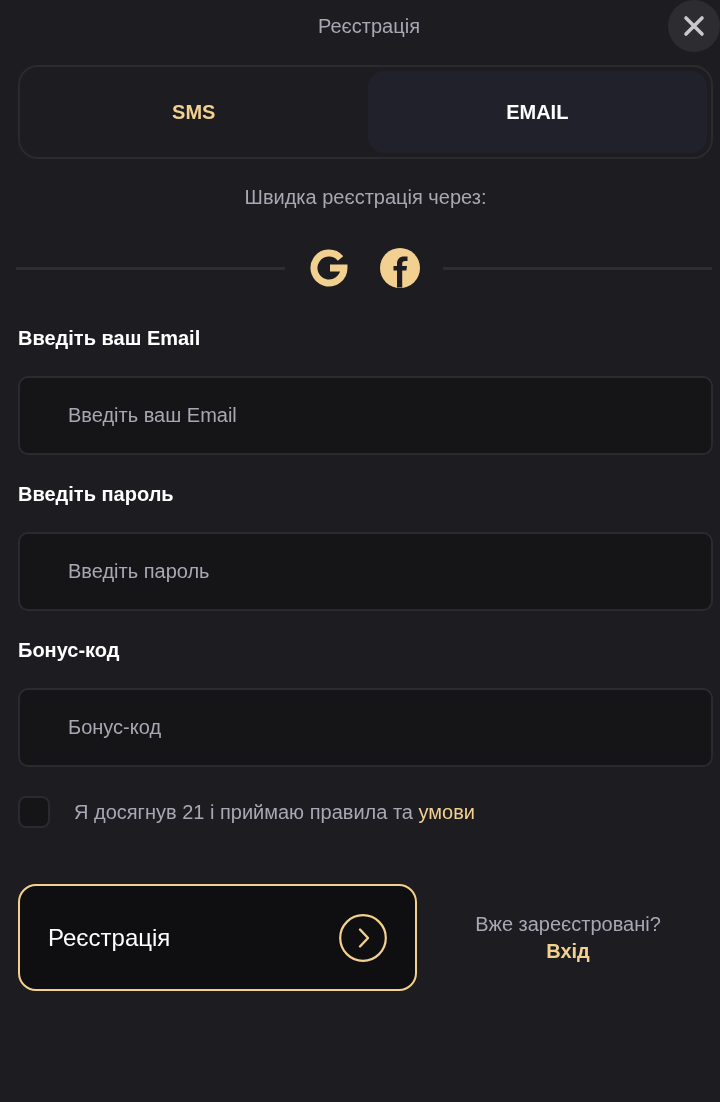  What do you see at coordinates (69, 650) in the screenshot?
I see `field-label: Бонус-код` at bounding box center [69, 650].